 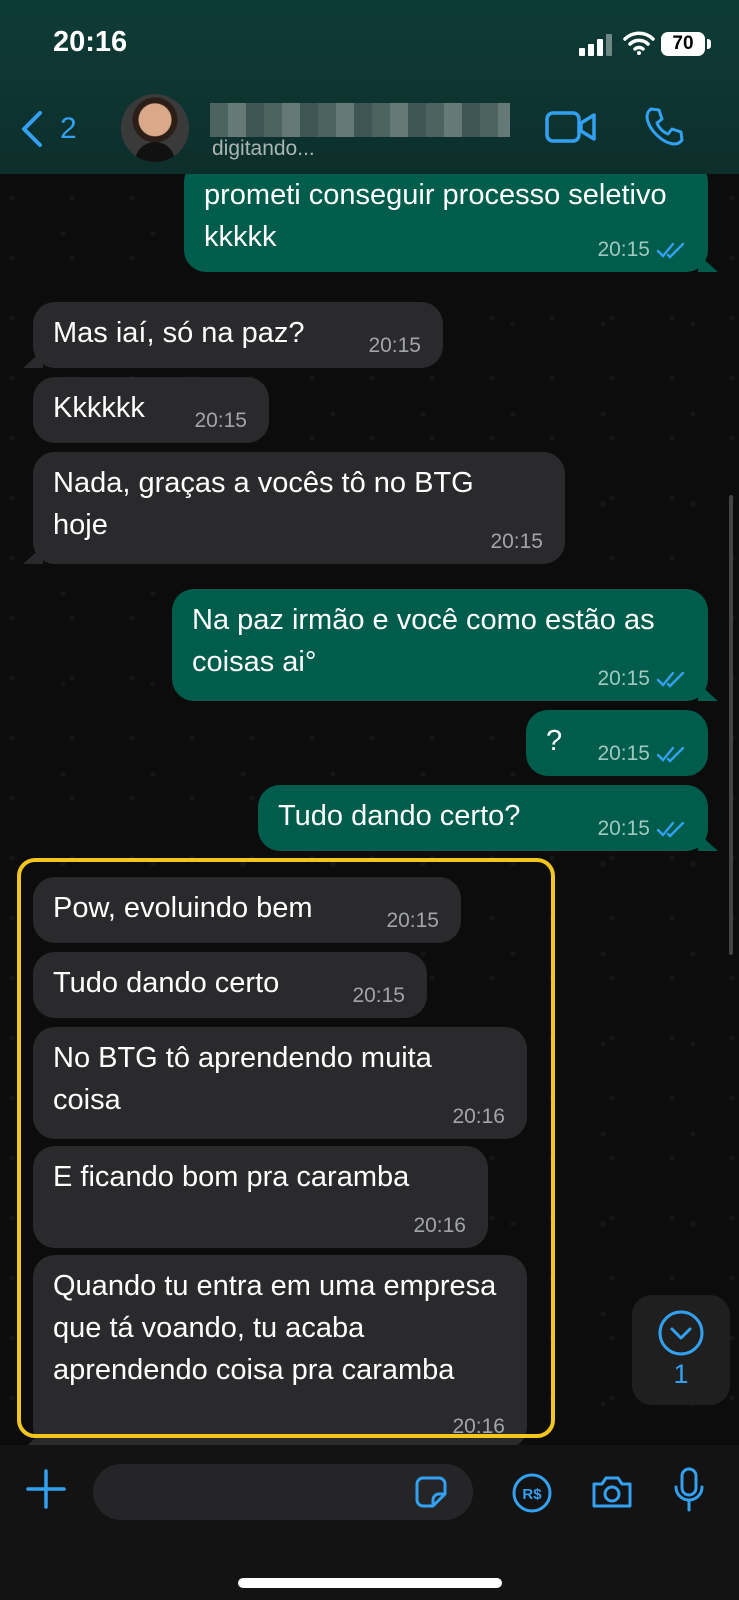 I want to click on avatar-shirt, so click(x=155, y=152).